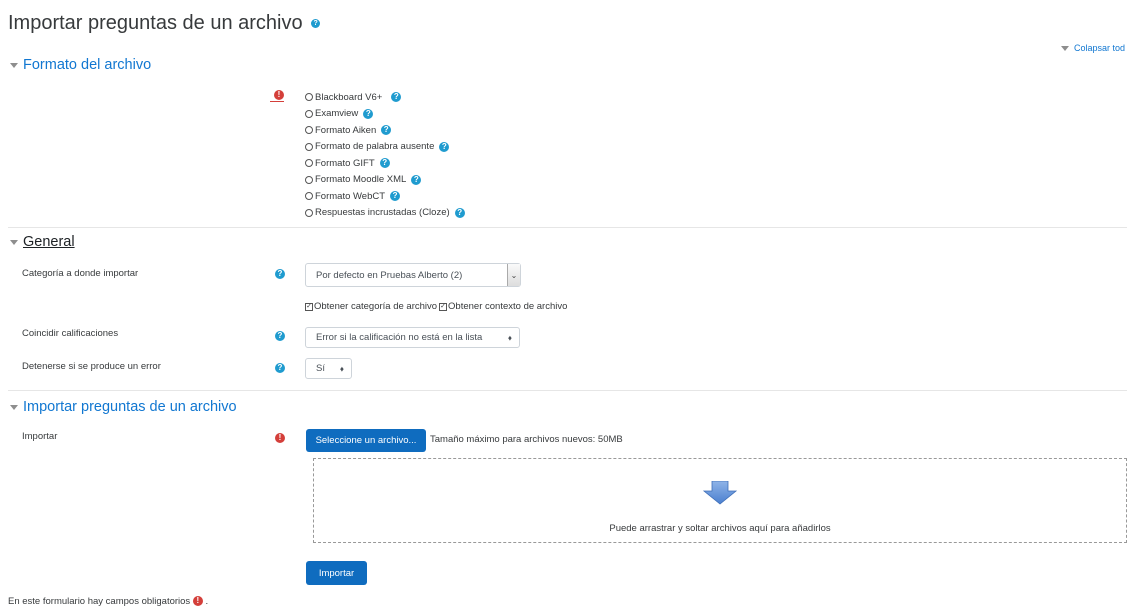 This screenshot has height=607, width=1127. I want to click on format-option: Formato Moodle XML ?, so click(385, 180).